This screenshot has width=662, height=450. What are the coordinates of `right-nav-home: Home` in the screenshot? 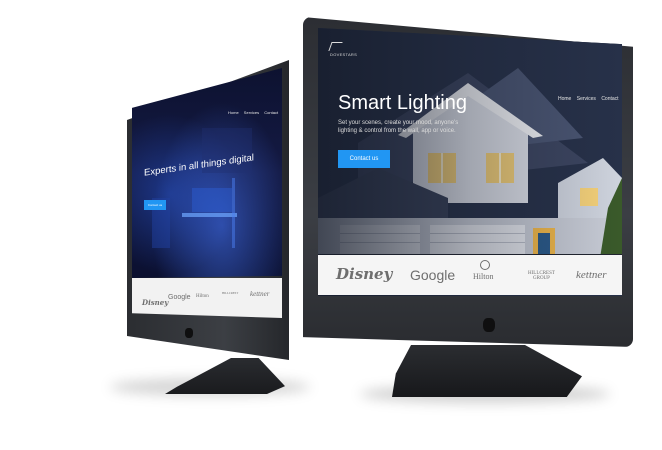 It's located at (564, 99).